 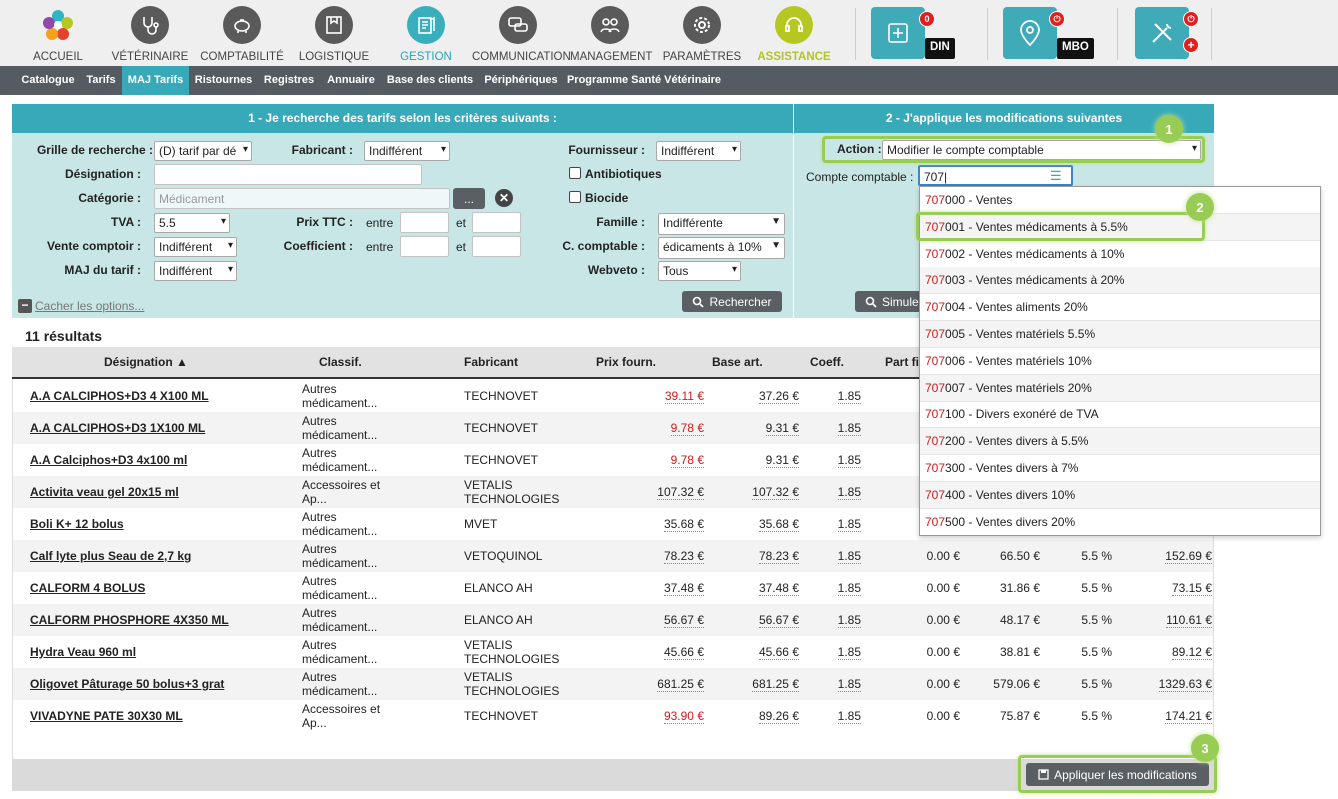 What do you see at coordinates (1120, 254) in the screenshot?
I see `dropdown-option: 707002 - Ventes médicaments à 10%` at bounding box center [1120, 254].